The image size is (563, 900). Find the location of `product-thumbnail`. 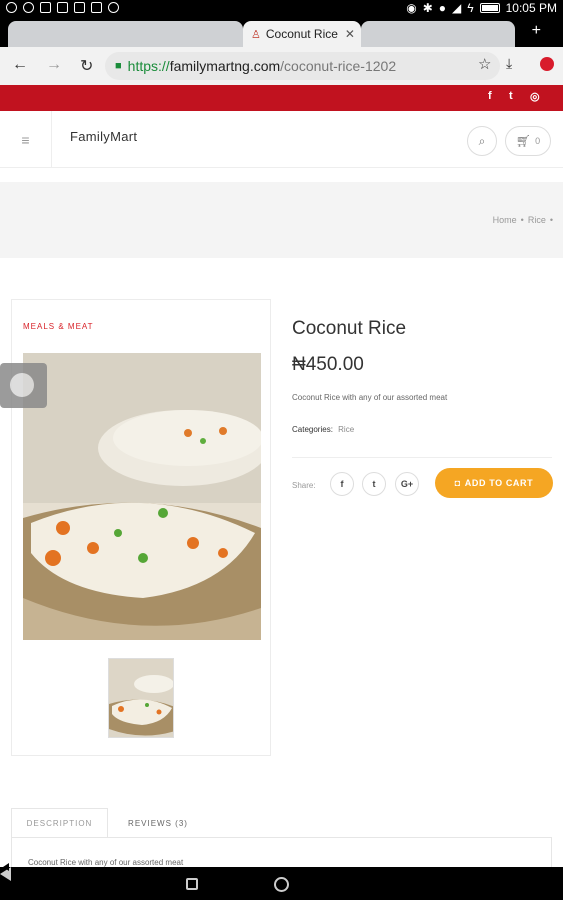

product-thumbnail is located at coordinates (141, 698).